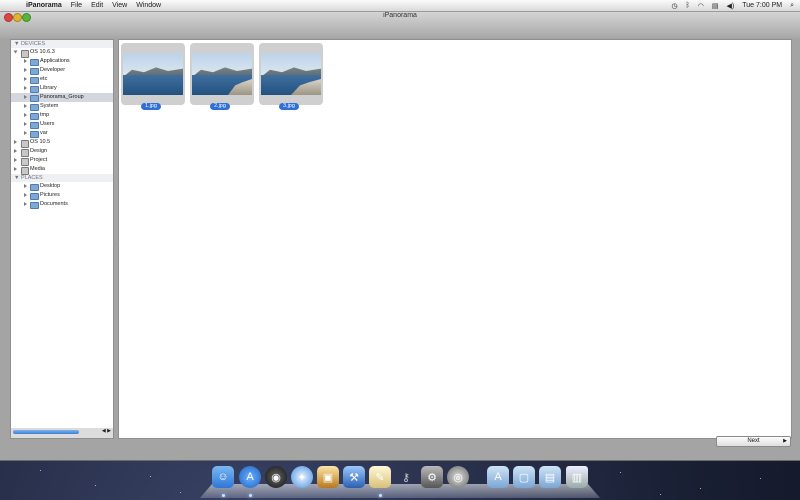  What do you see at coordinates (406, 477) in the screenshot?
I see `keychain-icon: ⚷` at bounding box center [406, 477].